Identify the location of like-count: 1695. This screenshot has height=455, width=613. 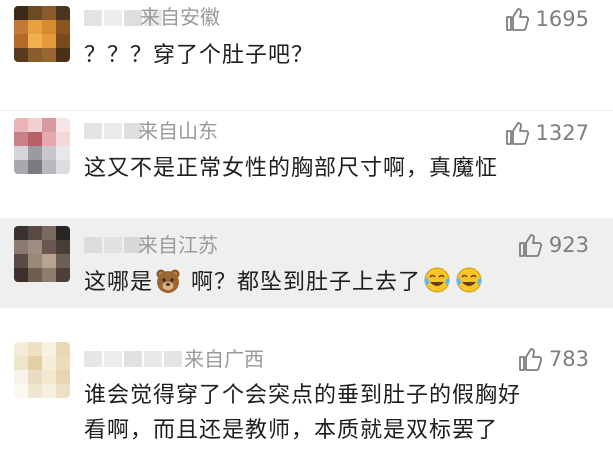
(562, 19).